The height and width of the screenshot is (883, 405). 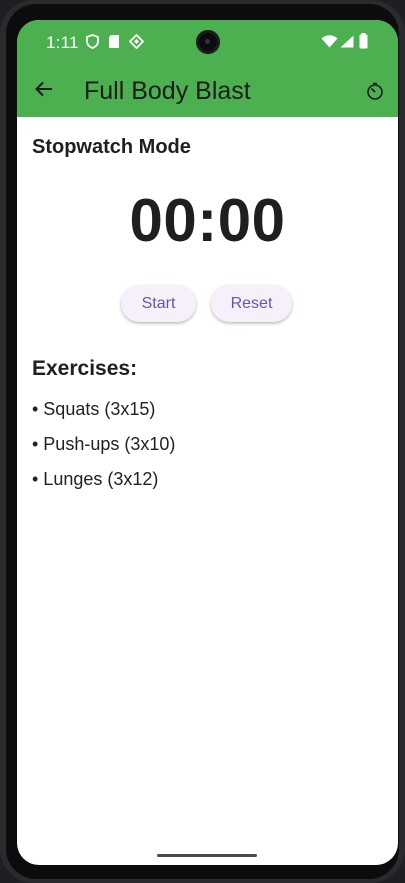 I want to click on back-button, so click(x=44, y=91).